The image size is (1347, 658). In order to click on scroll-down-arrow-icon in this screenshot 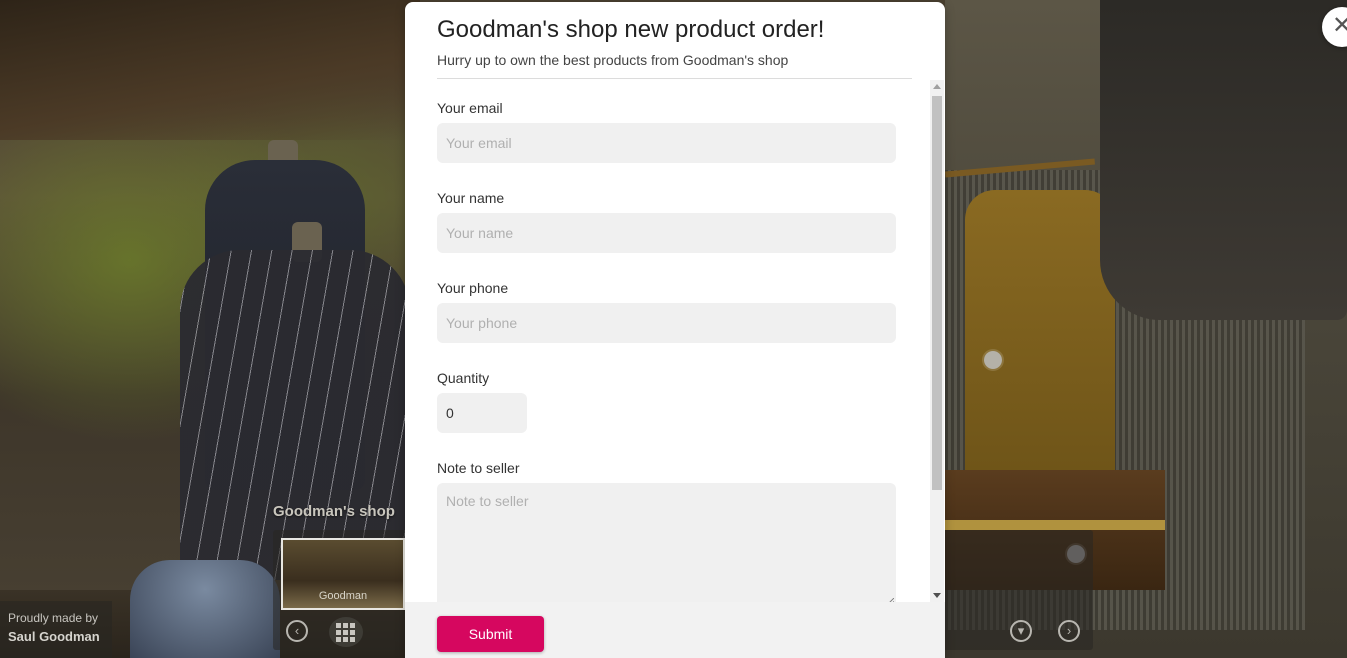, I will do `click(937, 595)`.